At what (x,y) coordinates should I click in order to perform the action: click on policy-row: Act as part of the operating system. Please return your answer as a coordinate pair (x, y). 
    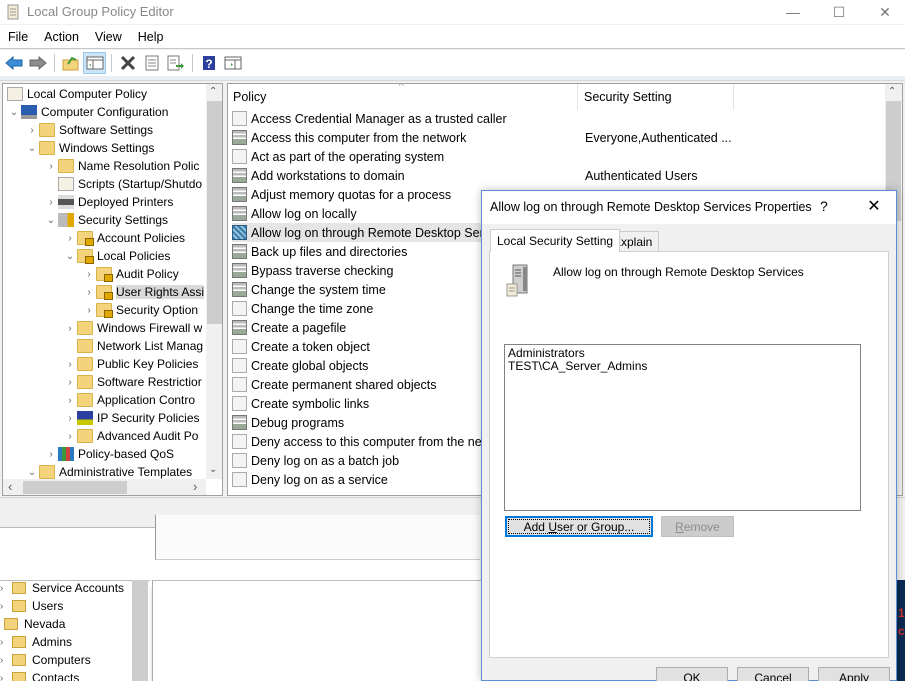
    Looking at the image, I should click on (557, 156).